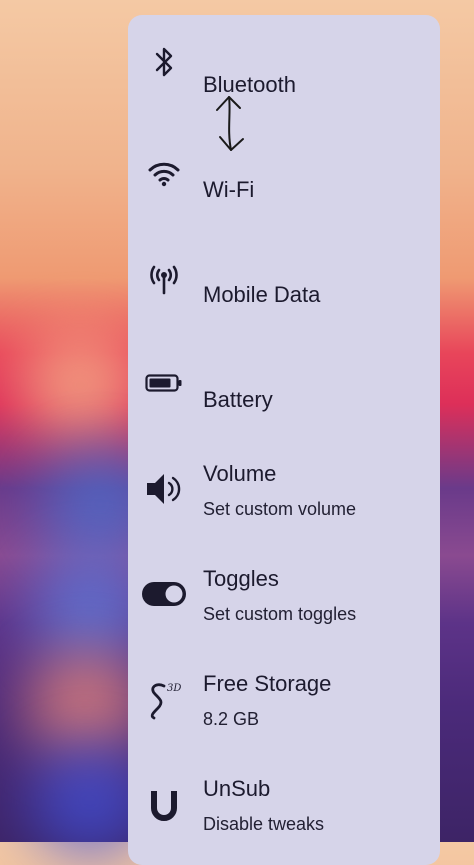 This screenshot has height=865, width=474. Describe the element at coordinates (164, 489) in the screenshot. I see `speaker-icon` at that location.